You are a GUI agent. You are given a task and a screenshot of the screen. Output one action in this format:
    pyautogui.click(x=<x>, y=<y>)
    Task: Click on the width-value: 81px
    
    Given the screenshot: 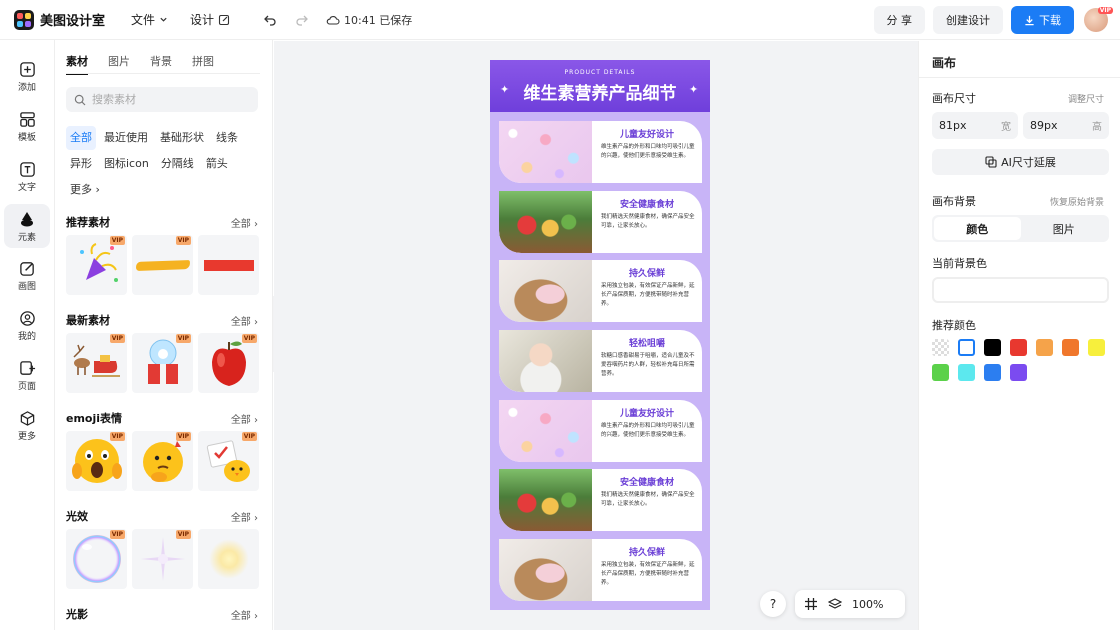 What is the action you would take?
    pyautogui.click(x=953, y=125)
    